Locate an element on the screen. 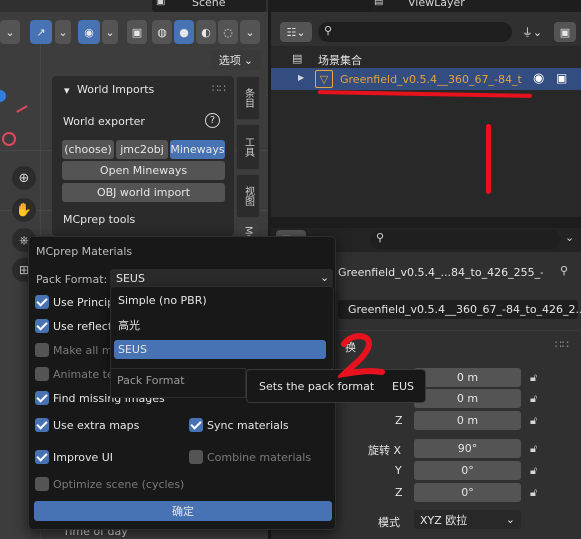  mesh-object-icon: ▽ is located at coordinates (324, 79).